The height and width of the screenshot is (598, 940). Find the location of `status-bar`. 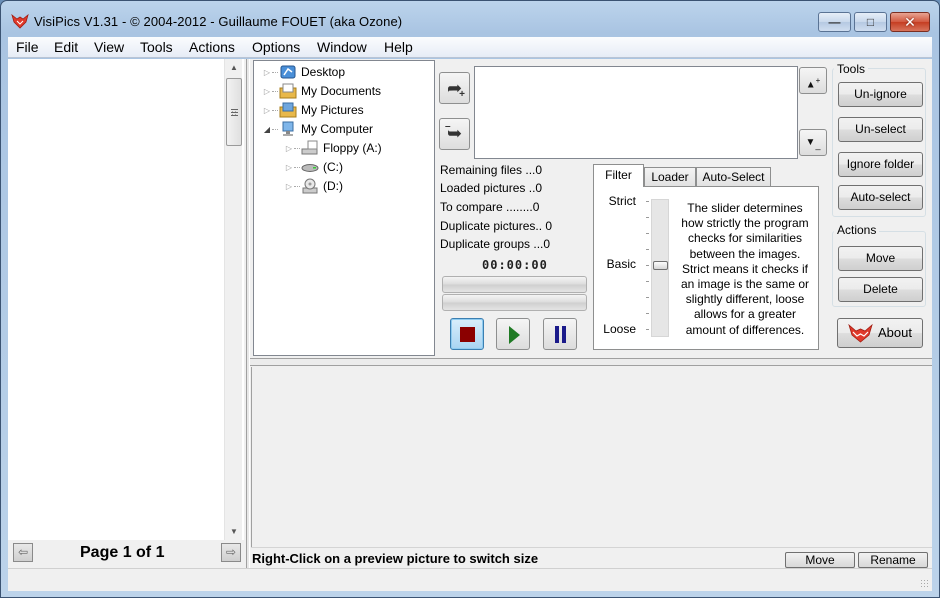

status-bar is located at coordinates (470, 579).